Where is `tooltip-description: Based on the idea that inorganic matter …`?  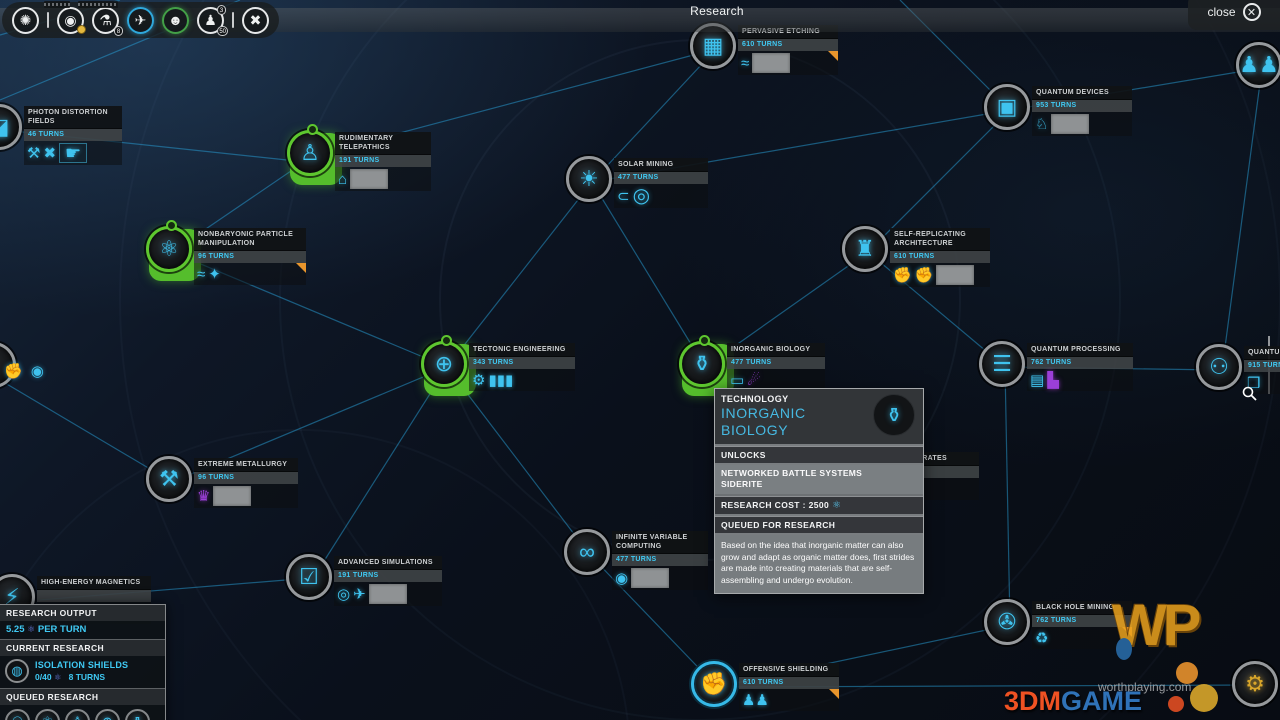 tooltip-description: Based on the idea that inorganic matter … is located at coordinates (819, 564).